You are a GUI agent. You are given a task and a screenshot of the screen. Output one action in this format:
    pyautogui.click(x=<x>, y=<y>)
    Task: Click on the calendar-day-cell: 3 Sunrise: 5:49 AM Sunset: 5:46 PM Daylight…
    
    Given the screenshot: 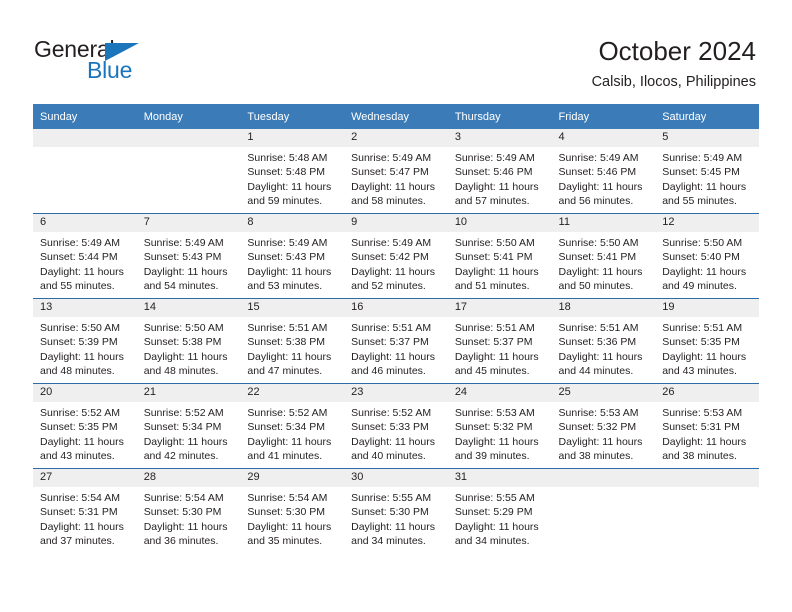 What is the action you would take?
    pyautogui.click(x=499, y=171)
    